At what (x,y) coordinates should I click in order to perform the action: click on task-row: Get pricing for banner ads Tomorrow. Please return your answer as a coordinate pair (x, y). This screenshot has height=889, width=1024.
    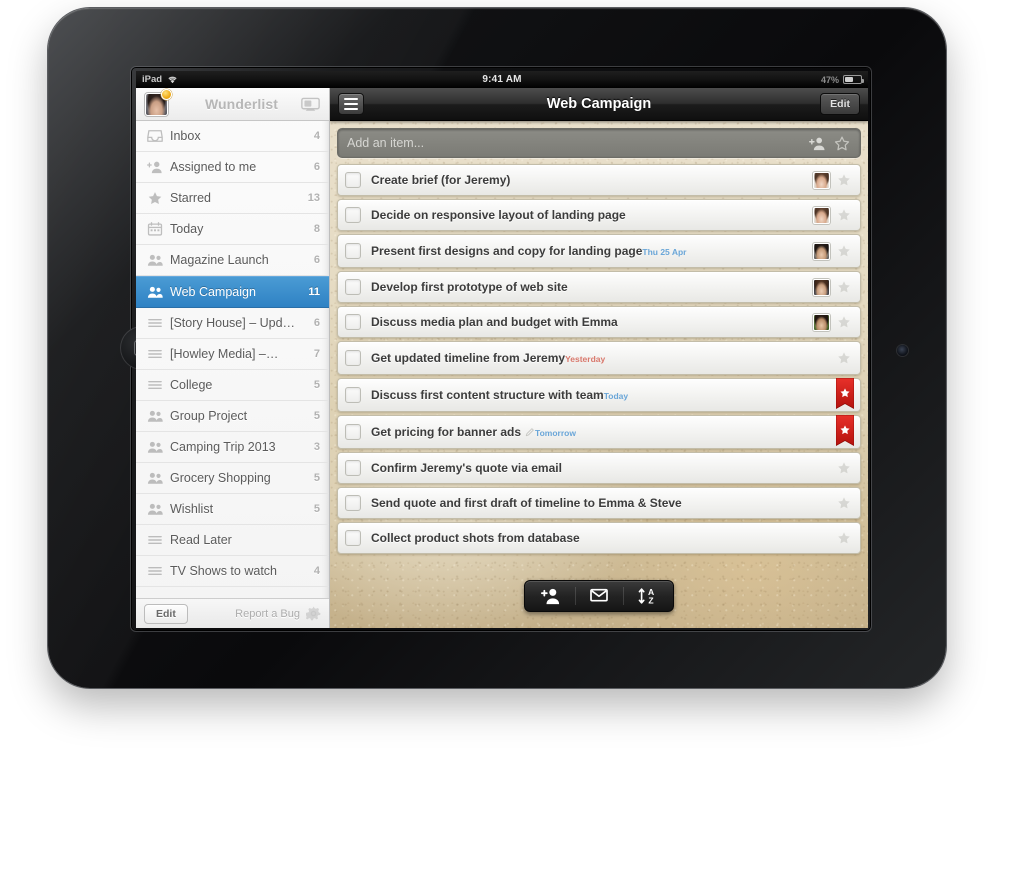
    Looking at the image, I should click on (599, 432).